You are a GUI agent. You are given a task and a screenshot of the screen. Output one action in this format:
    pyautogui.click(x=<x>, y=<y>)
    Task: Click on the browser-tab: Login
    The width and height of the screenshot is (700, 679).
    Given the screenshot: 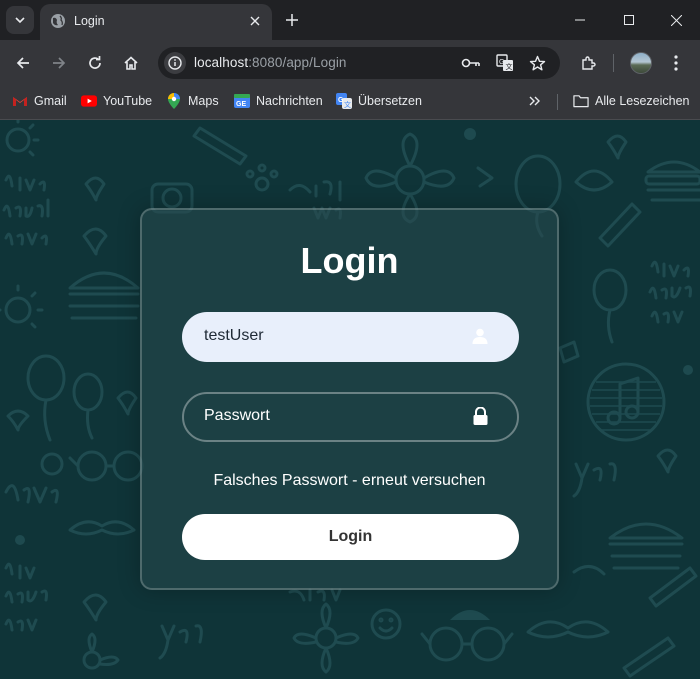 What is the action you would take?
    pyautogui.click(x=156, y=22)
    